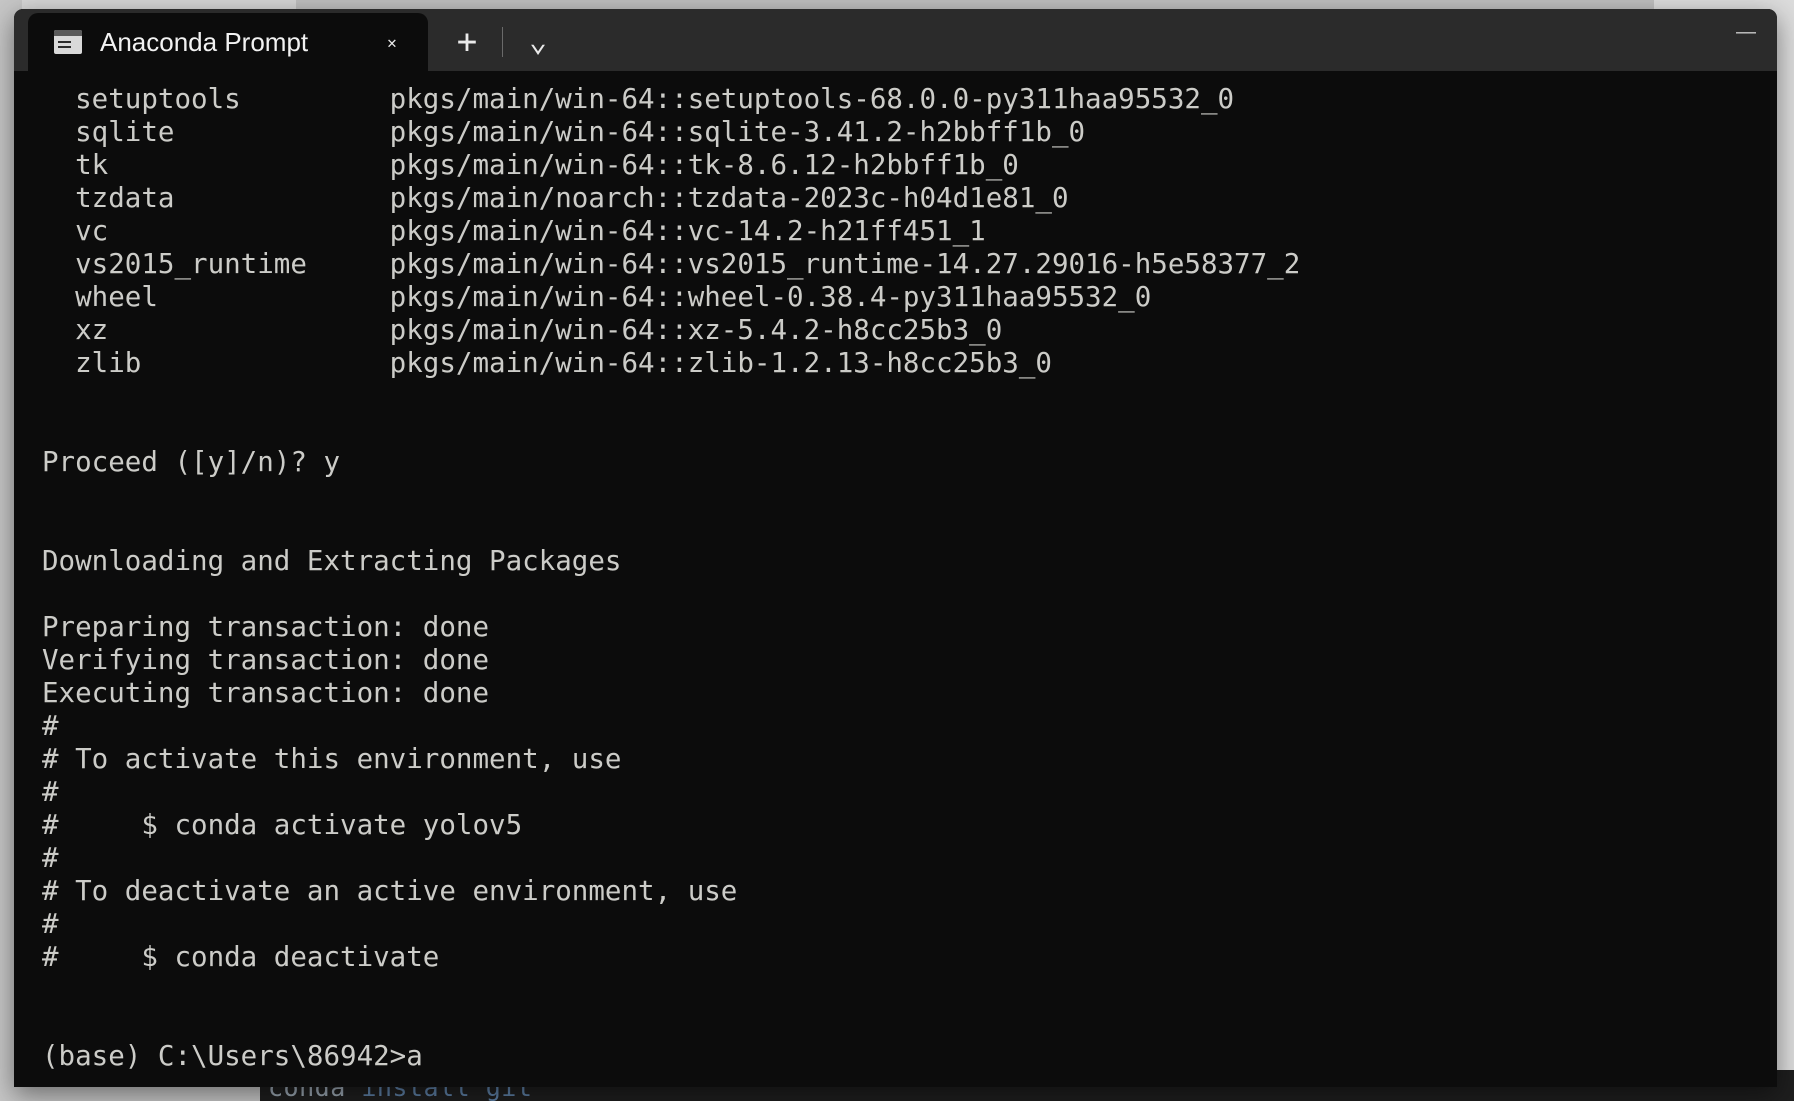 This screenshot has width=1794, height=1101. Describe the element at coordinates (522, 330) in the screenshot. I see `console-line: xz pkgs/main/win-64::xz-5.4.2-h8cc25b3_0` at that location.